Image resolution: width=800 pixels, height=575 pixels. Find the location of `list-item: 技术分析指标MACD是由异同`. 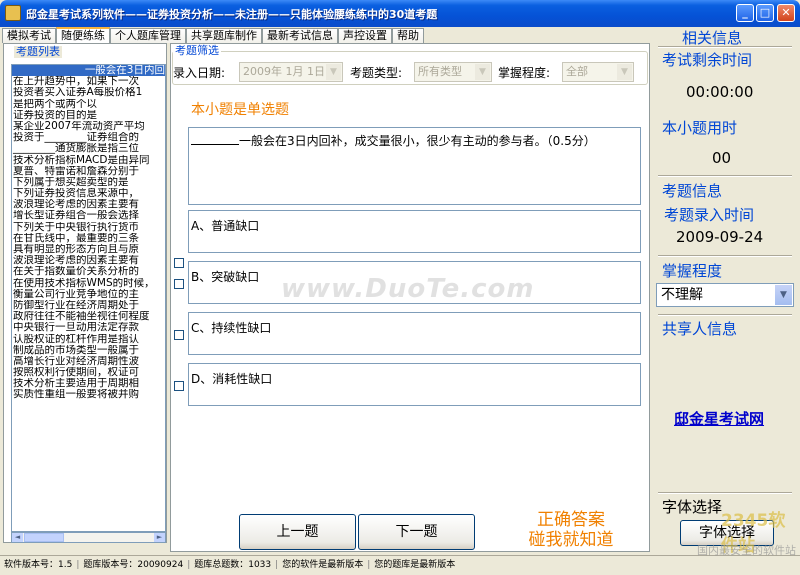

list-item: 技术分析指标MACD是由异同 is located at coordinates (88, 160).